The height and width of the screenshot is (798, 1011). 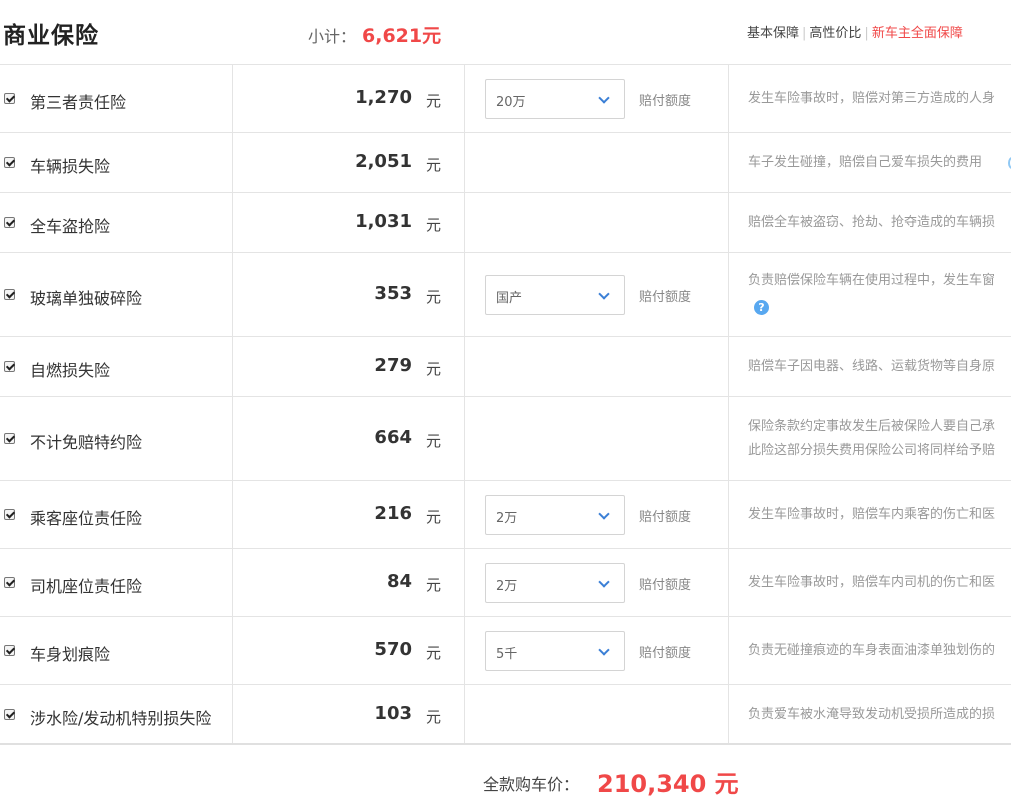 I want to click on subtotal: 小计： 6,621元, so click(x=374, y=34).